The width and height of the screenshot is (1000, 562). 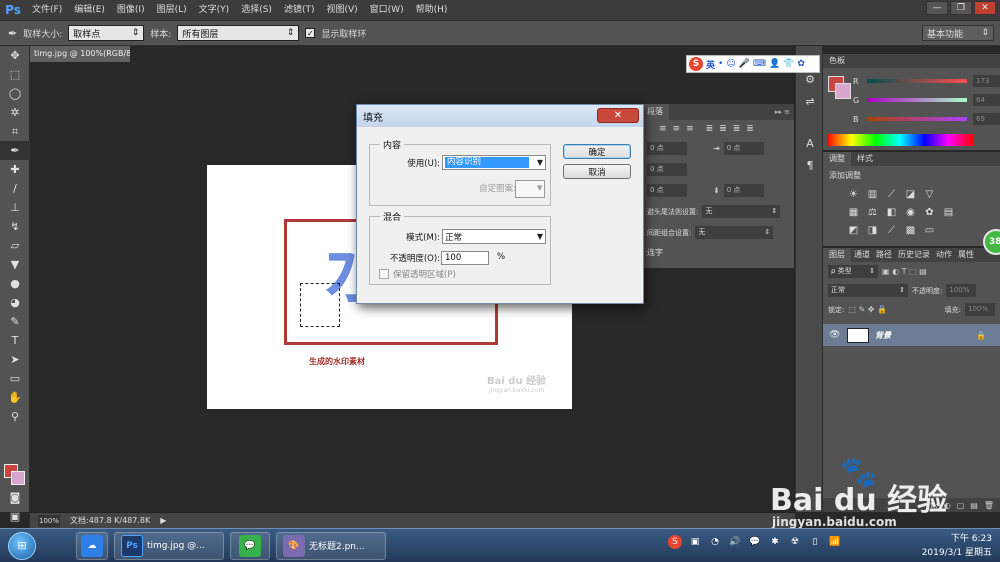 What do you see at coordinates (784, 112) in the screenshot?
I see `panel-menu-icon: ▸▸ ≡` at bounding box center [784, 112].